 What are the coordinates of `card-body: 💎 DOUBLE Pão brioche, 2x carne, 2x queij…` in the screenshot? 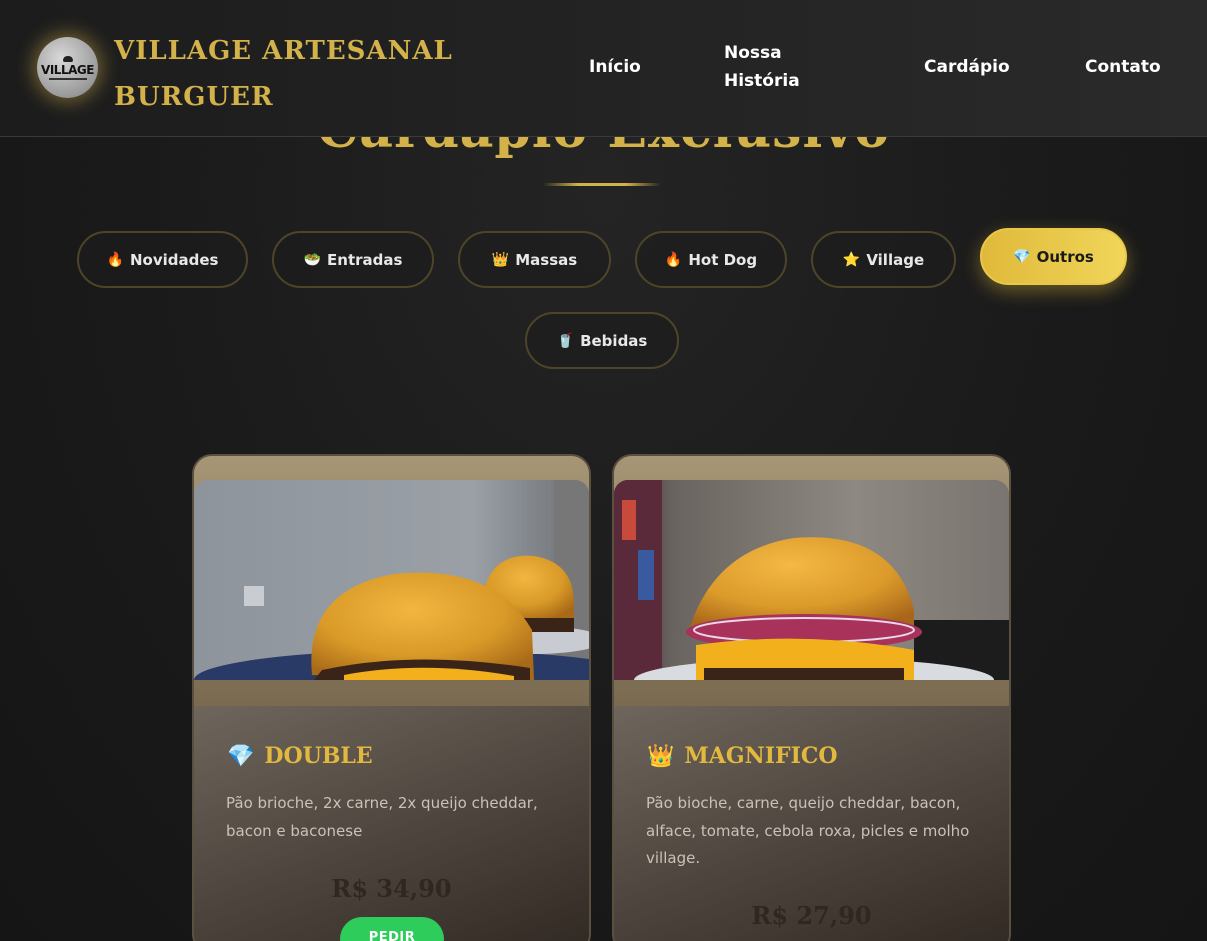 It's located at (391, 823).